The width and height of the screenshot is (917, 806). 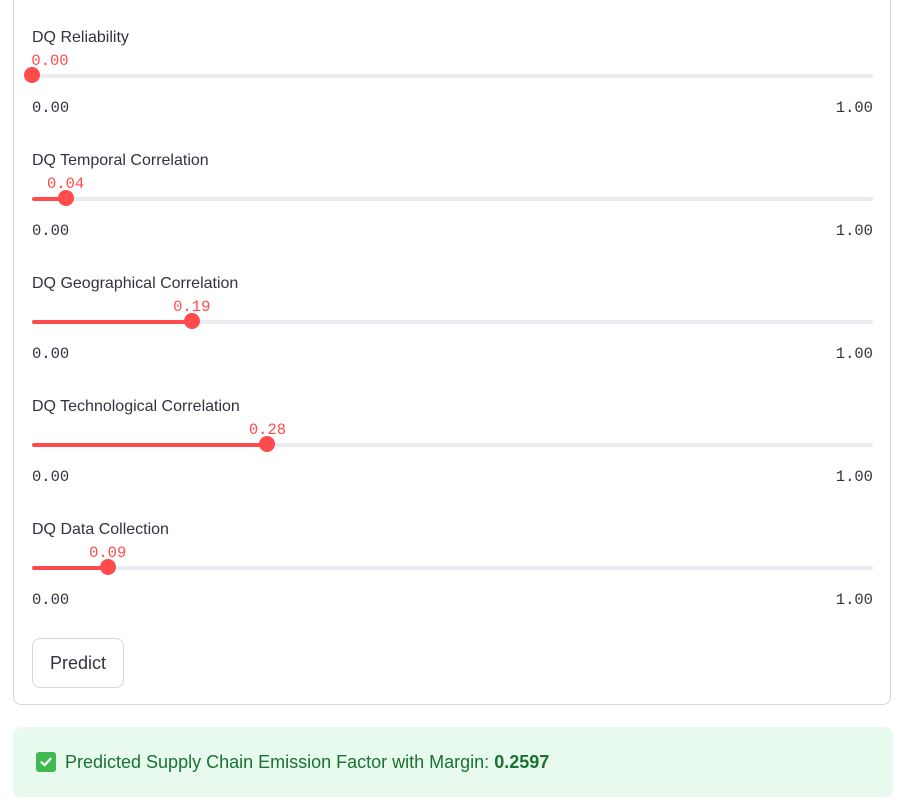 I want to click on slider-dq-temporal-correlation: DQ Temporal Correlation 0.04 0.00 1.00, so click(x=452, y=206).